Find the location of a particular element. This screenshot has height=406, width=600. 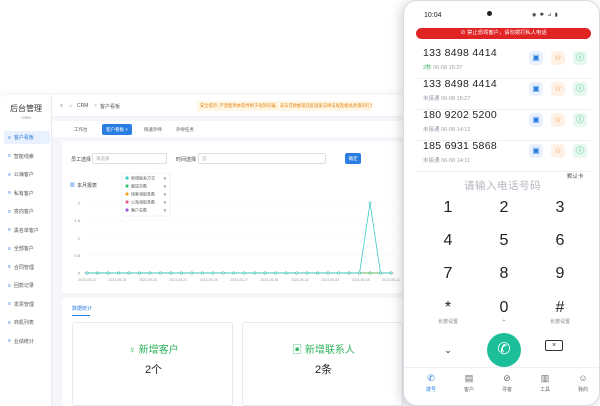

call-status: 未接通 is located at coordinates (431, 130).